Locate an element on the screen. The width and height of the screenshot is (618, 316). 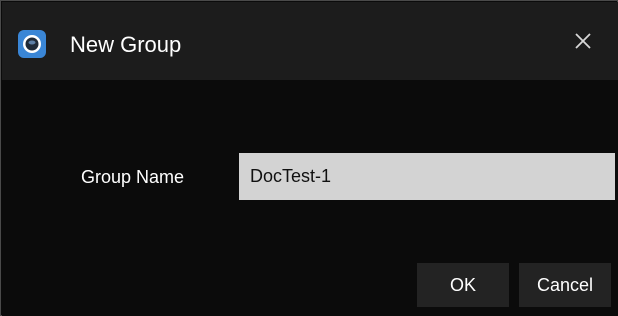
close-icon is located at coordinates (584, 42).